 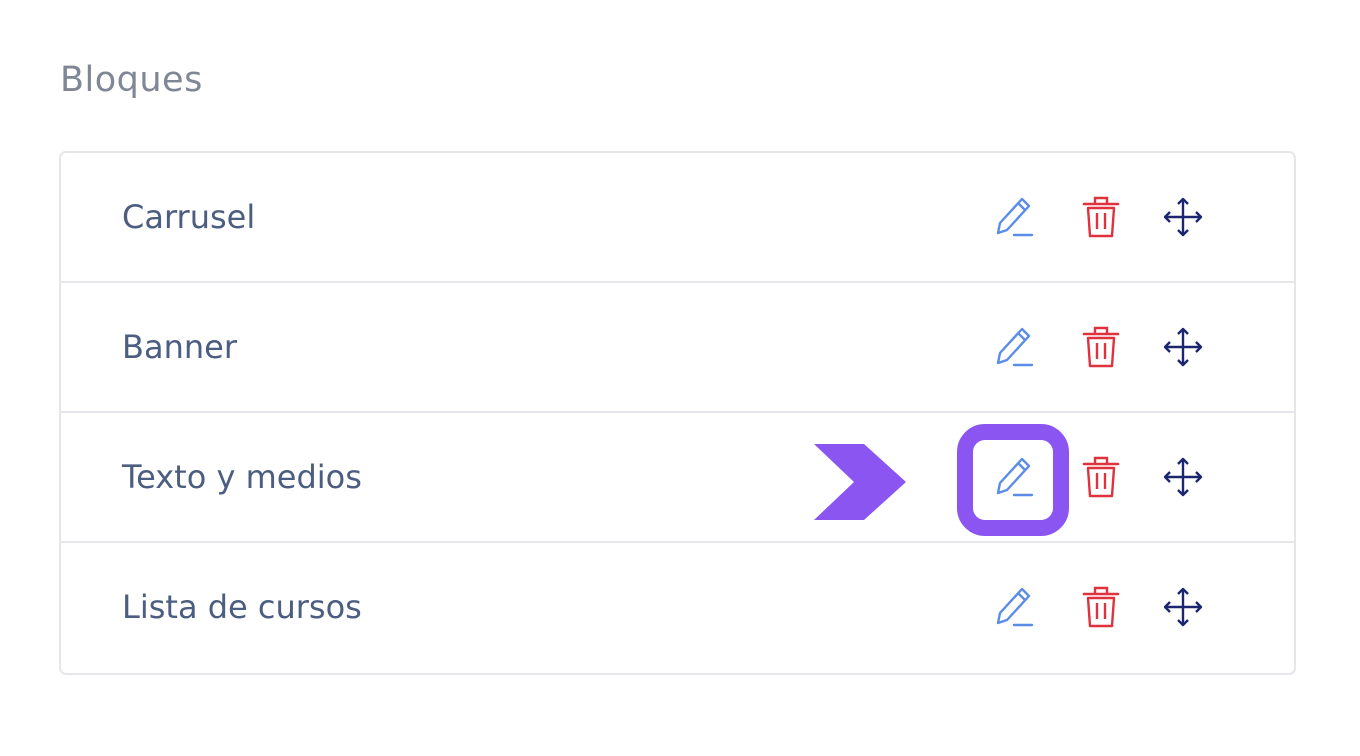 What do you see at coordinates (189, 217) in the screenshot?
I see `block-name: Carrusel` at bounding box center [189, 217].